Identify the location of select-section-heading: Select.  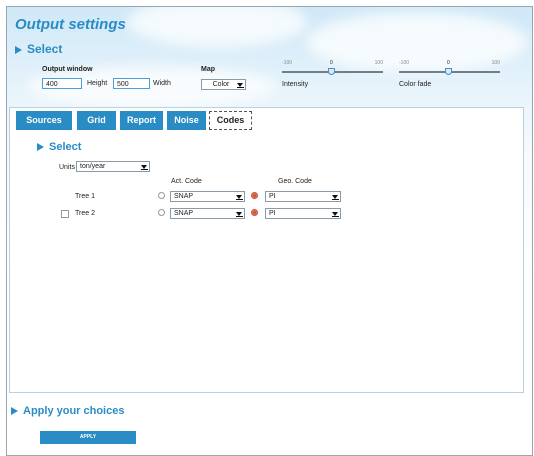
(38, 49).